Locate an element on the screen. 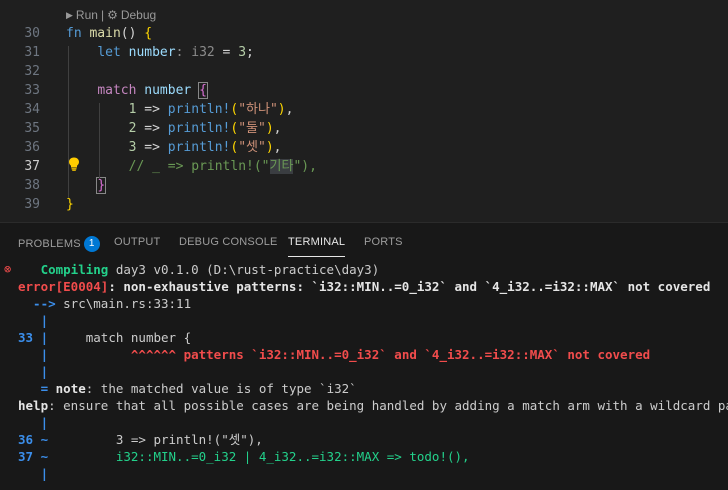 Image resolution: width=728 pixels, height=490 pixels. terminal-span: day3 v0.1.0 (D:\rust-practice\day3) is located at coordinates (244, 269).